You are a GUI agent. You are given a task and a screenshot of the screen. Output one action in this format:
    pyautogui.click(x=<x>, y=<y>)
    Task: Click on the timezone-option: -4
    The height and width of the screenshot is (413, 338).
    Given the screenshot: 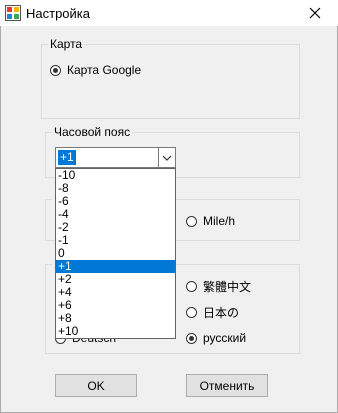 What is the action you would take?
    pyautogui.click(x=115, y=214)
    